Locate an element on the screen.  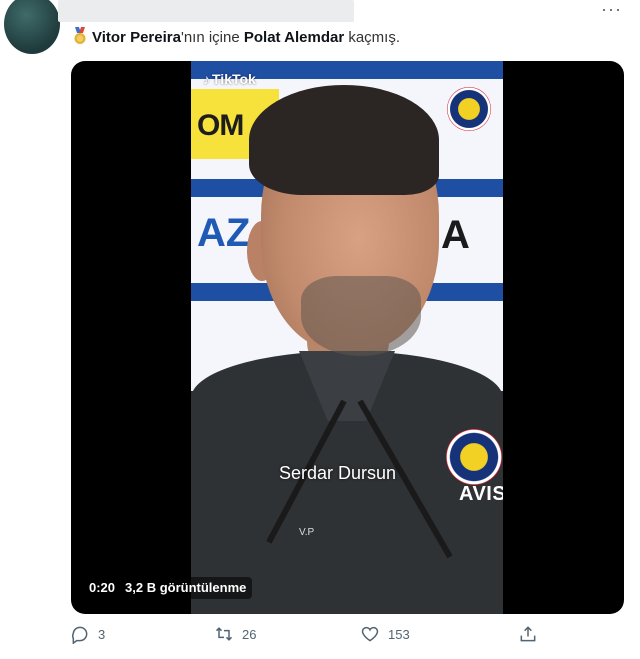
retweet-button: 26 is located at coordinates (235, 634).